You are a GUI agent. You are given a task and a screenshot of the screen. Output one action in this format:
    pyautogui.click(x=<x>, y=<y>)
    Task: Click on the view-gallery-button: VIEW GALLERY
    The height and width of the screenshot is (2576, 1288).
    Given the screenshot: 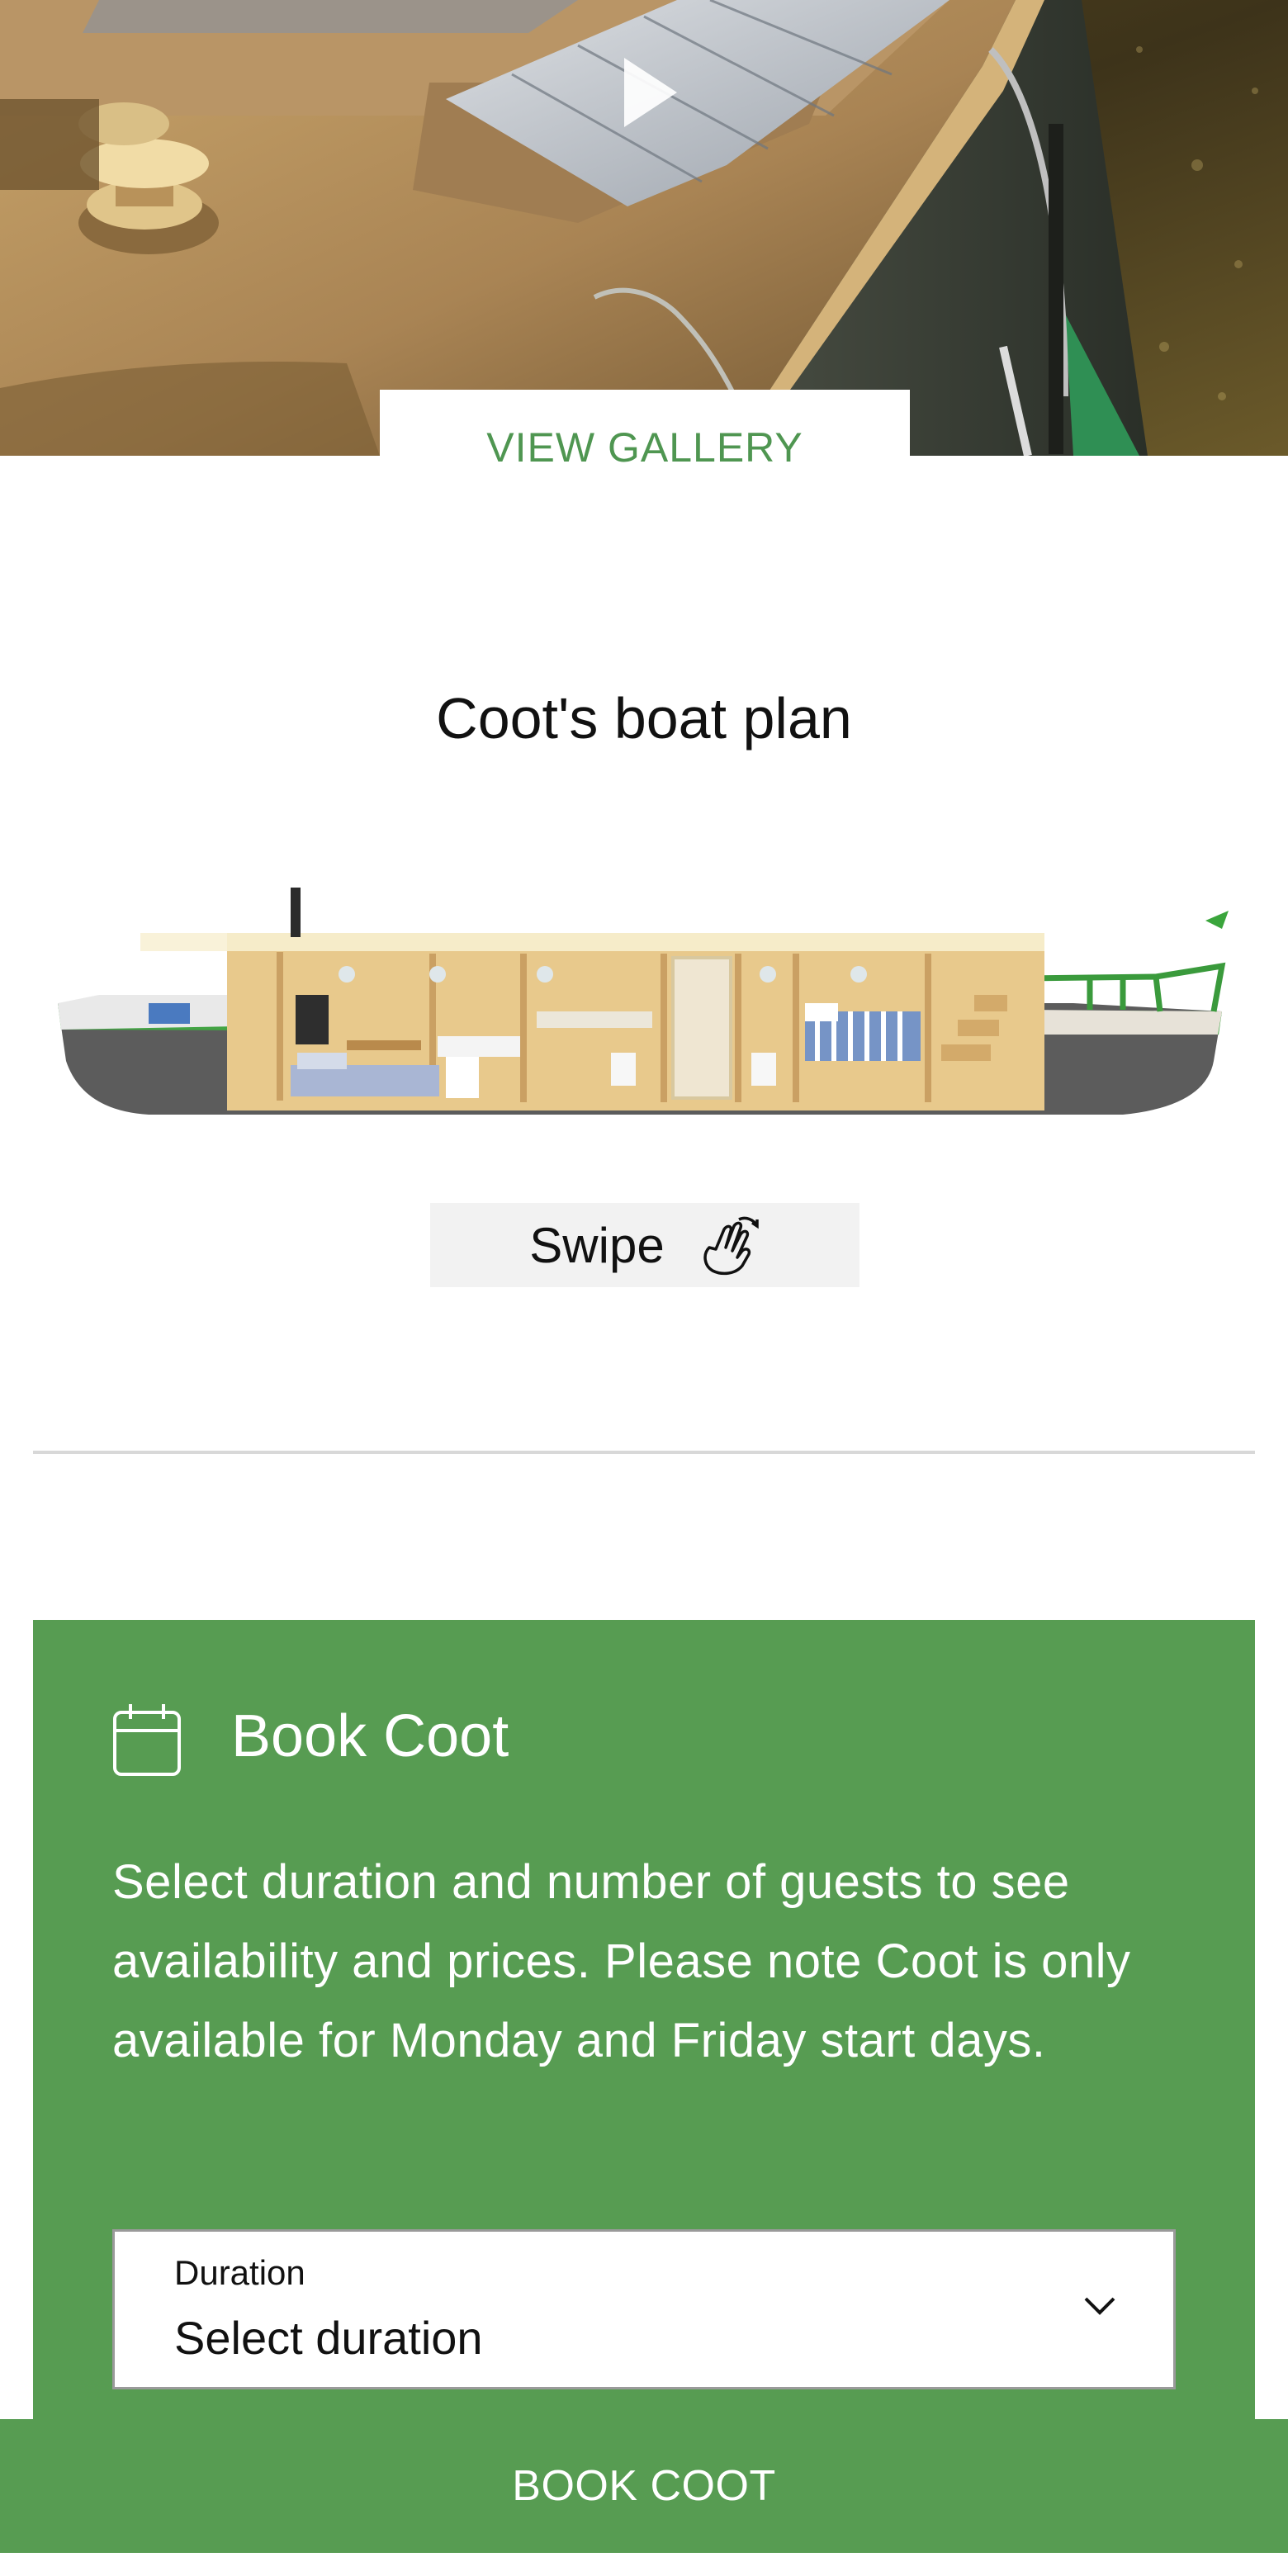 What is the action you would take?
    pyautogui.click(x=645, y=442)
    